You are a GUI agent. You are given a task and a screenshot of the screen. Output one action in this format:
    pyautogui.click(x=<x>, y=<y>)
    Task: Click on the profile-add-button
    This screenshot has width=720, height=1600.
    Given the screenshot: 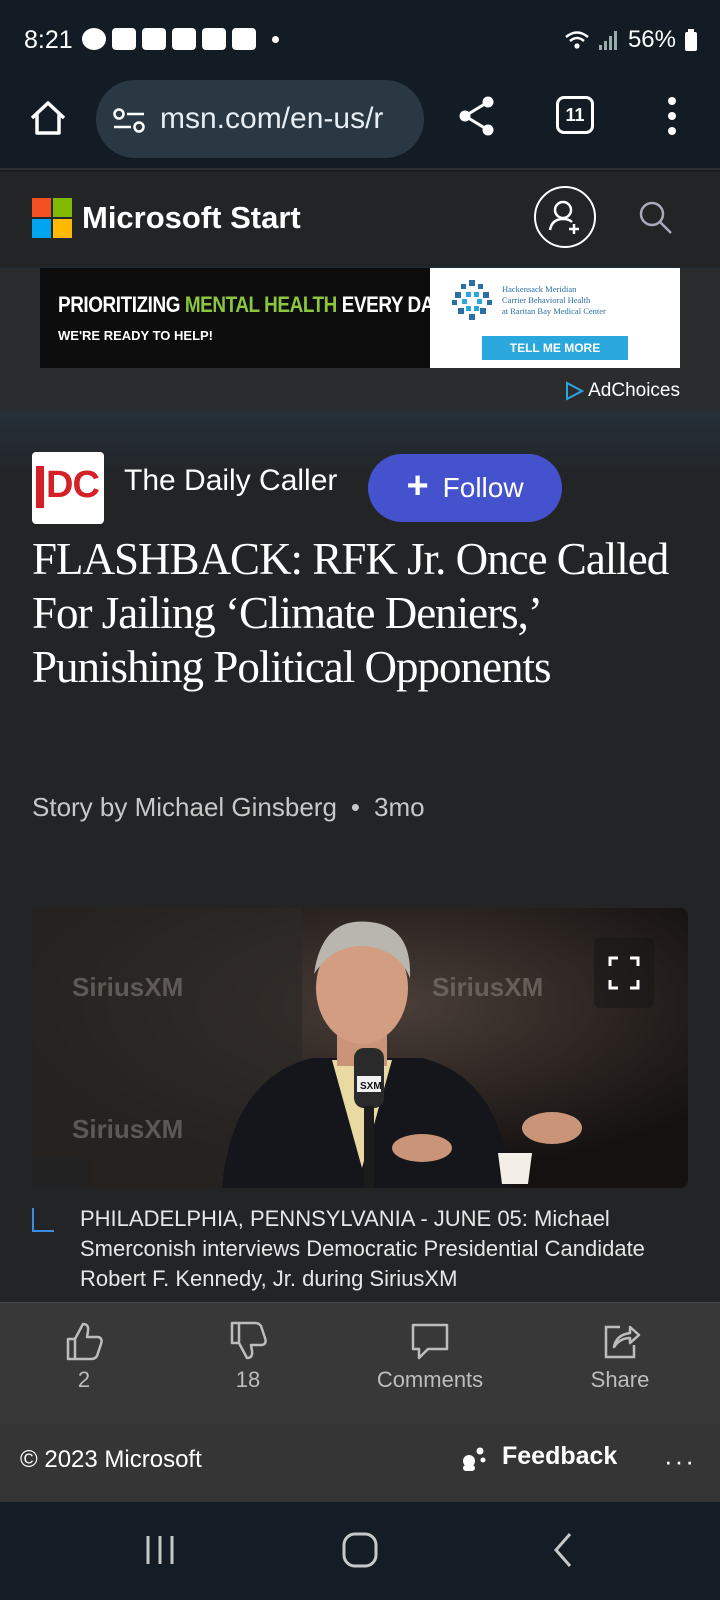 What is the action you would take?
    pyautogui.click(x=565, y=217)
    